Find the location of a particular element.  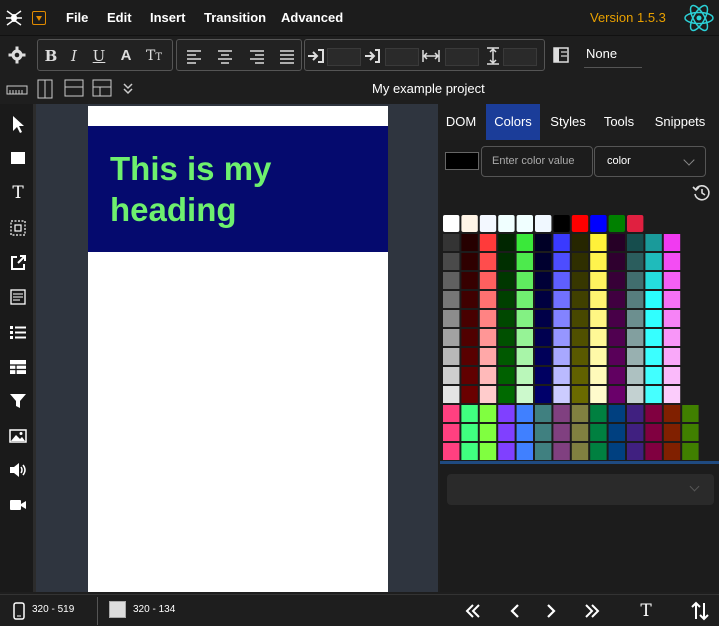

first-page-icon is located at coordinates (473, 611).